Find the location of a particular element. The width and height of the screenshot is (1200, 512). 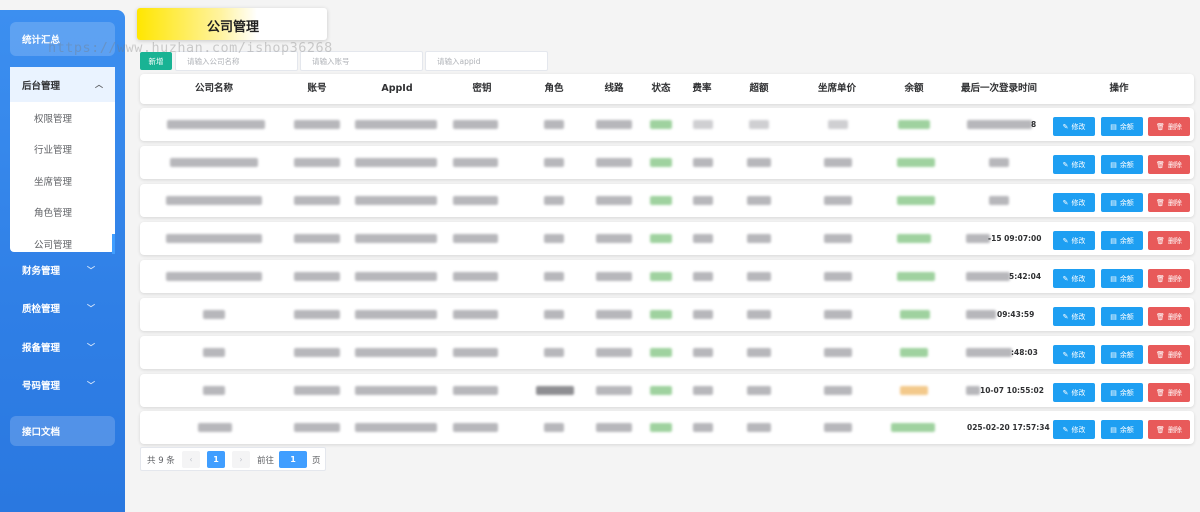

chevron-up-icon: ︿ is located at coordinates (99, 84).